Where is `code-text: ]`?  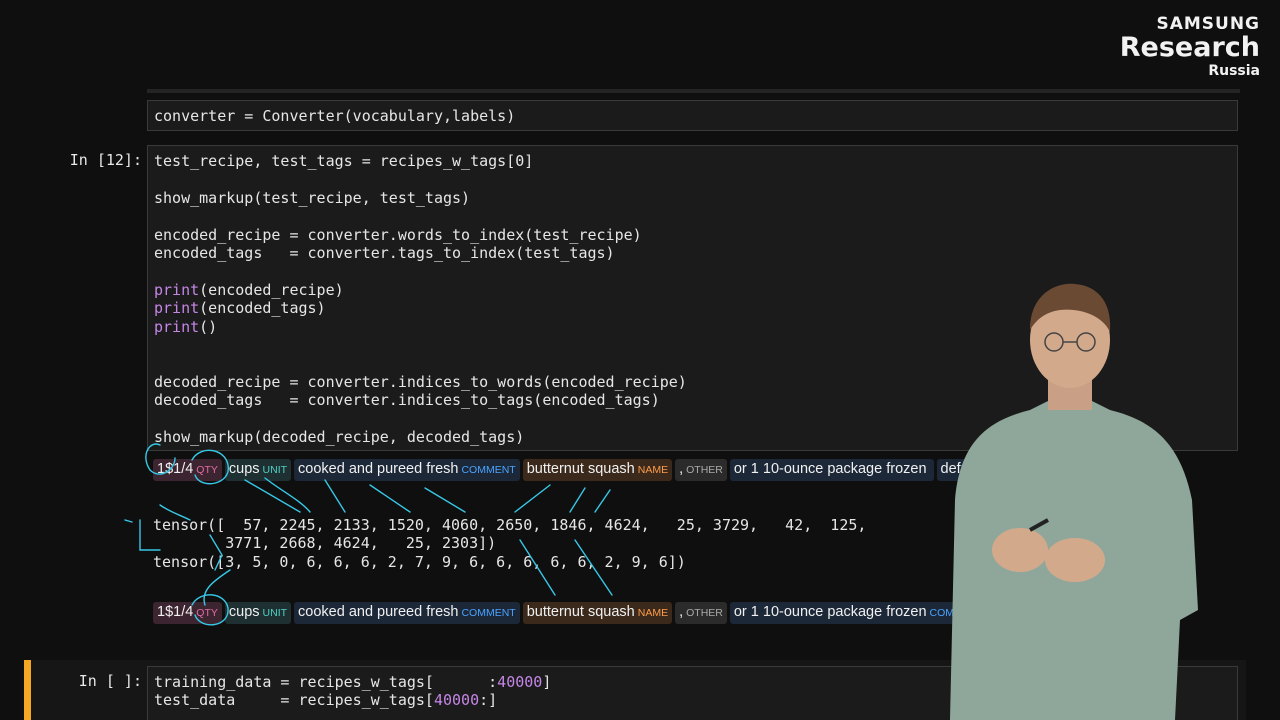
code-text: ] is located at coordinates (547, 682).